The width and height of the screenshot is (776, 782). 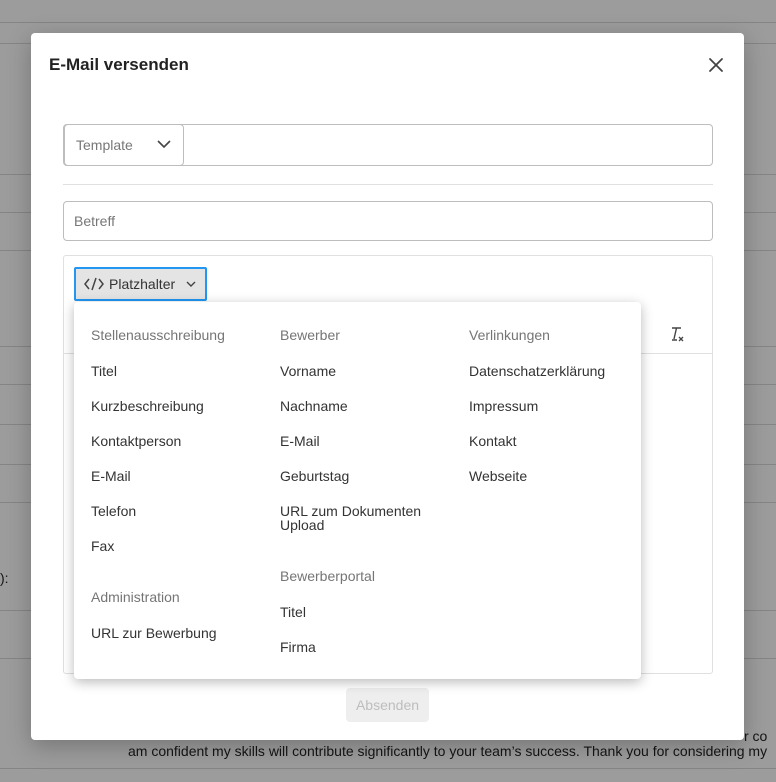 What do you see at coordinates (388, 184) in the screenshot?
I see `section-divider` at bounding box center [388, 184].